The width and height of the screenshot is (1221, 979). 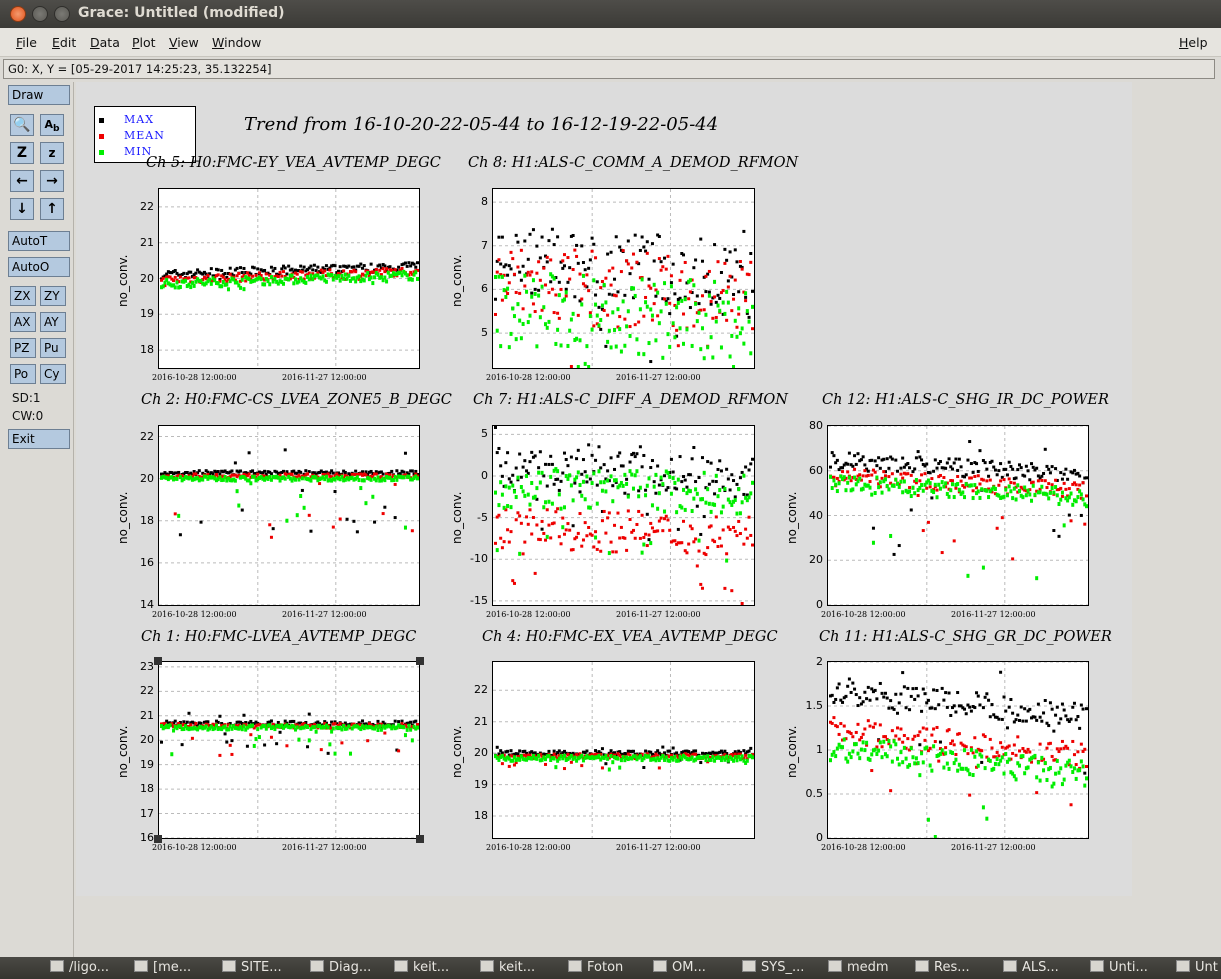 What do you see at coordinates (595, 969) in the screenshot?
I see `taskbar-item: Foton` at bounding box center [595, 969].